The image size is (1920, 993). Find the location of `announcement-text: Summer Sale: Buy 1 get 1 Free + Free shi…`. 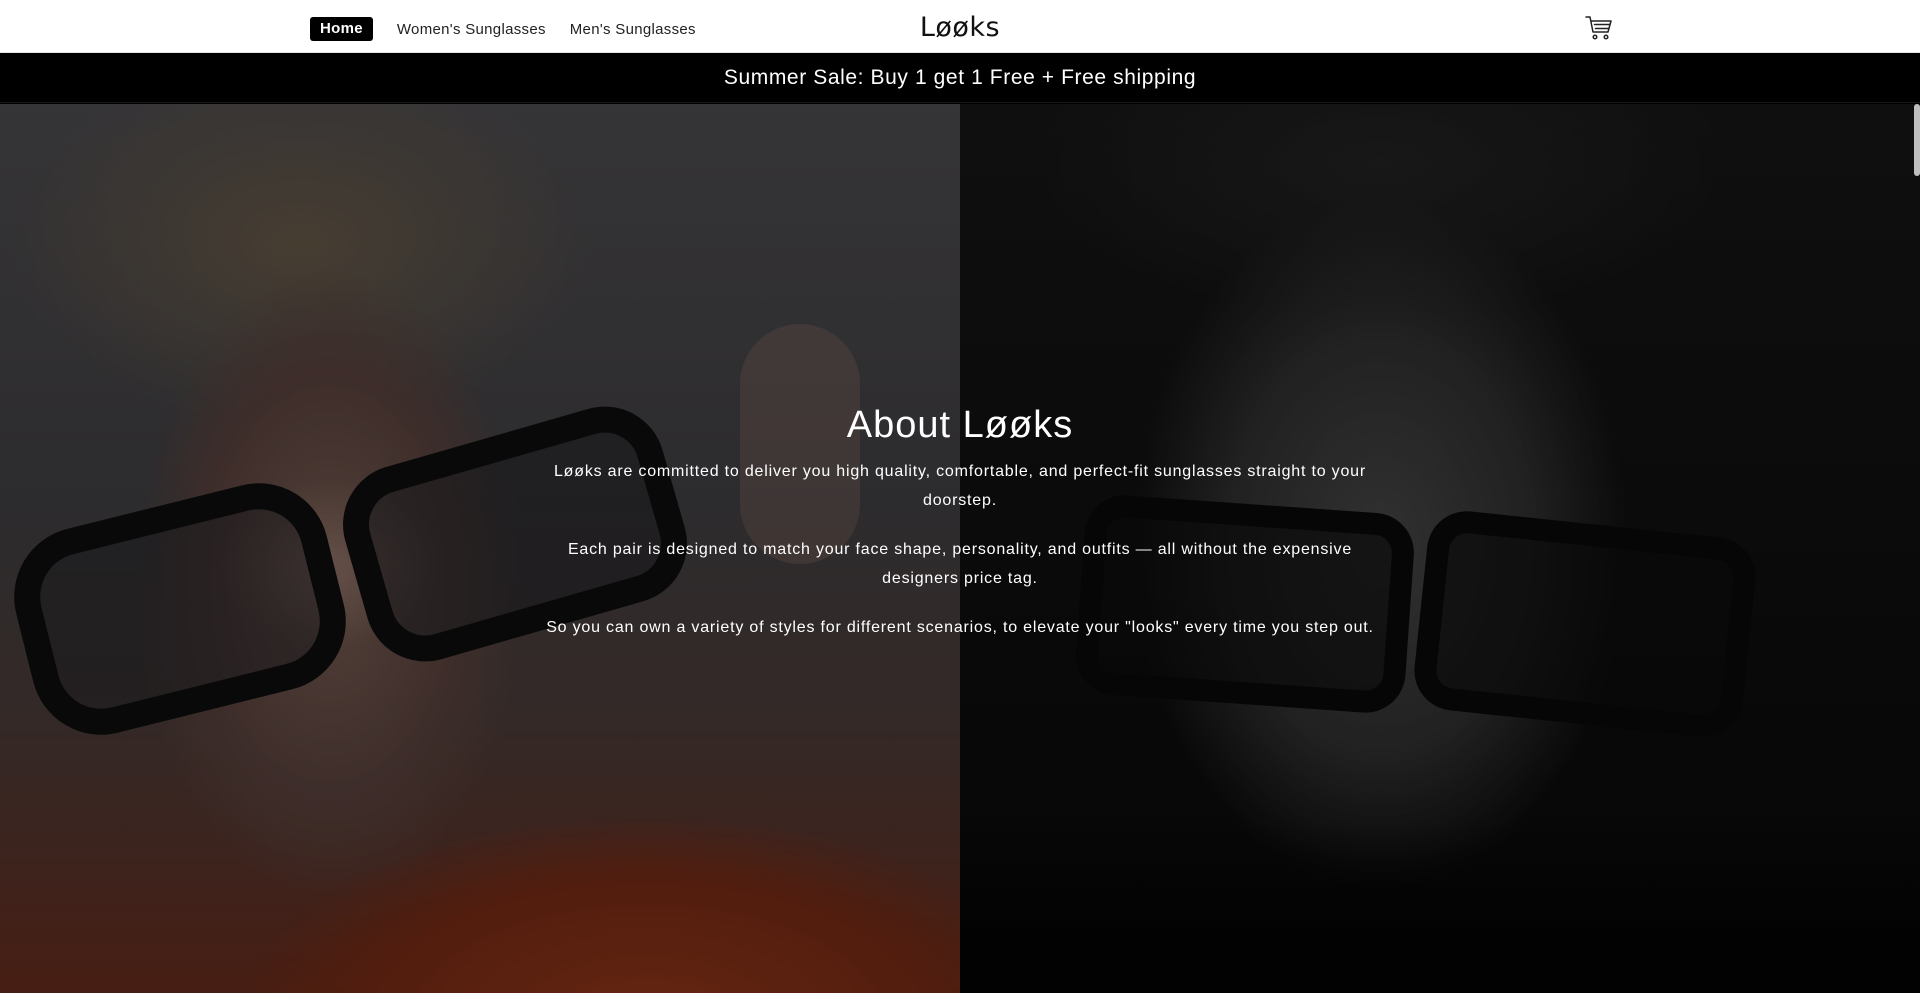

announcement-text: Summer Sale: Buy 1 get 1 Free + Free shi… is located at coordinates (960, 77).